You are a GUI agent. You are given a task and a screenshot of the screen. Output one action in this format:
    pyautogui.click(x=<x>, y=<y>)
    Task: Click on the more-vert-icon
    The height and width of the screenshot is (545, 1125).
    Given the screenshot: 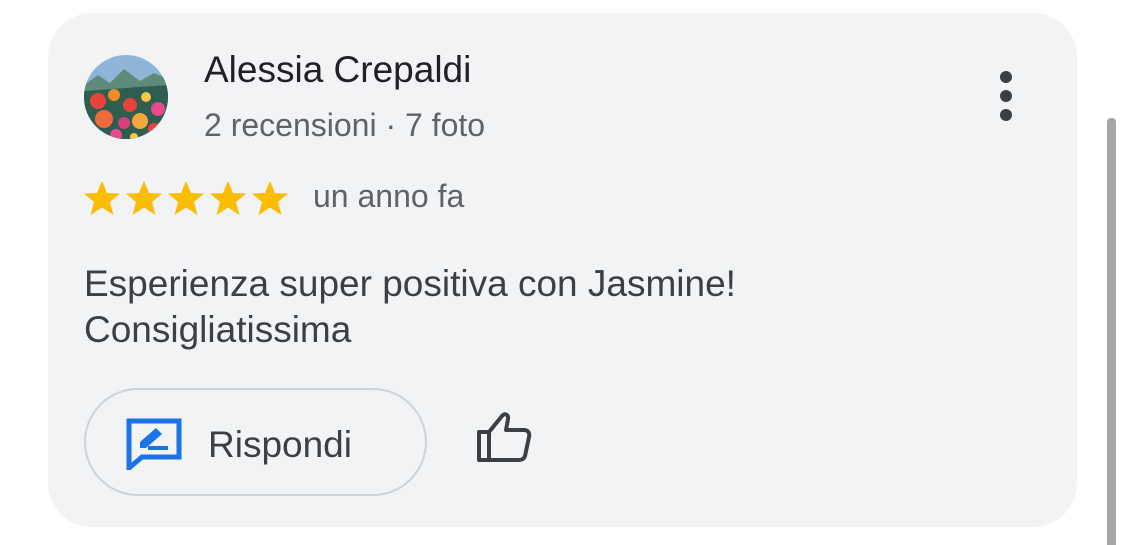 What is the action you would take?
    pyautogui.click(x=1006, y=77)
    